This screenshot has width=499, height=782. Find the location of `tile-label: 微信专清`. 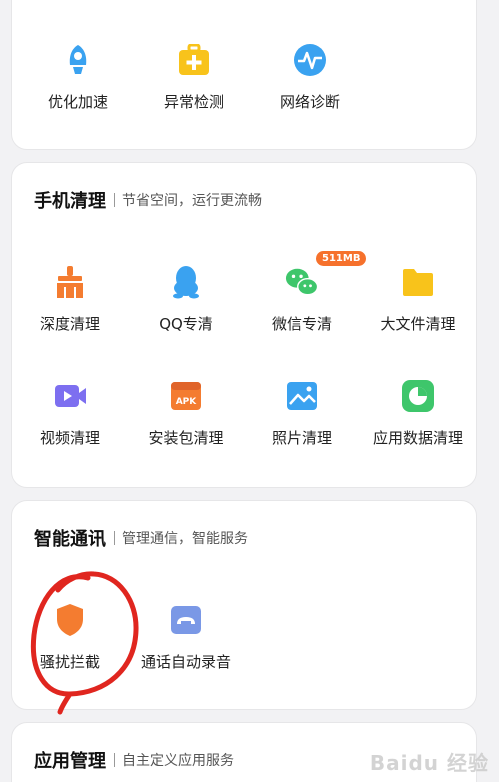

tile-label: 微信专清 is located at coordinates (301, 324).